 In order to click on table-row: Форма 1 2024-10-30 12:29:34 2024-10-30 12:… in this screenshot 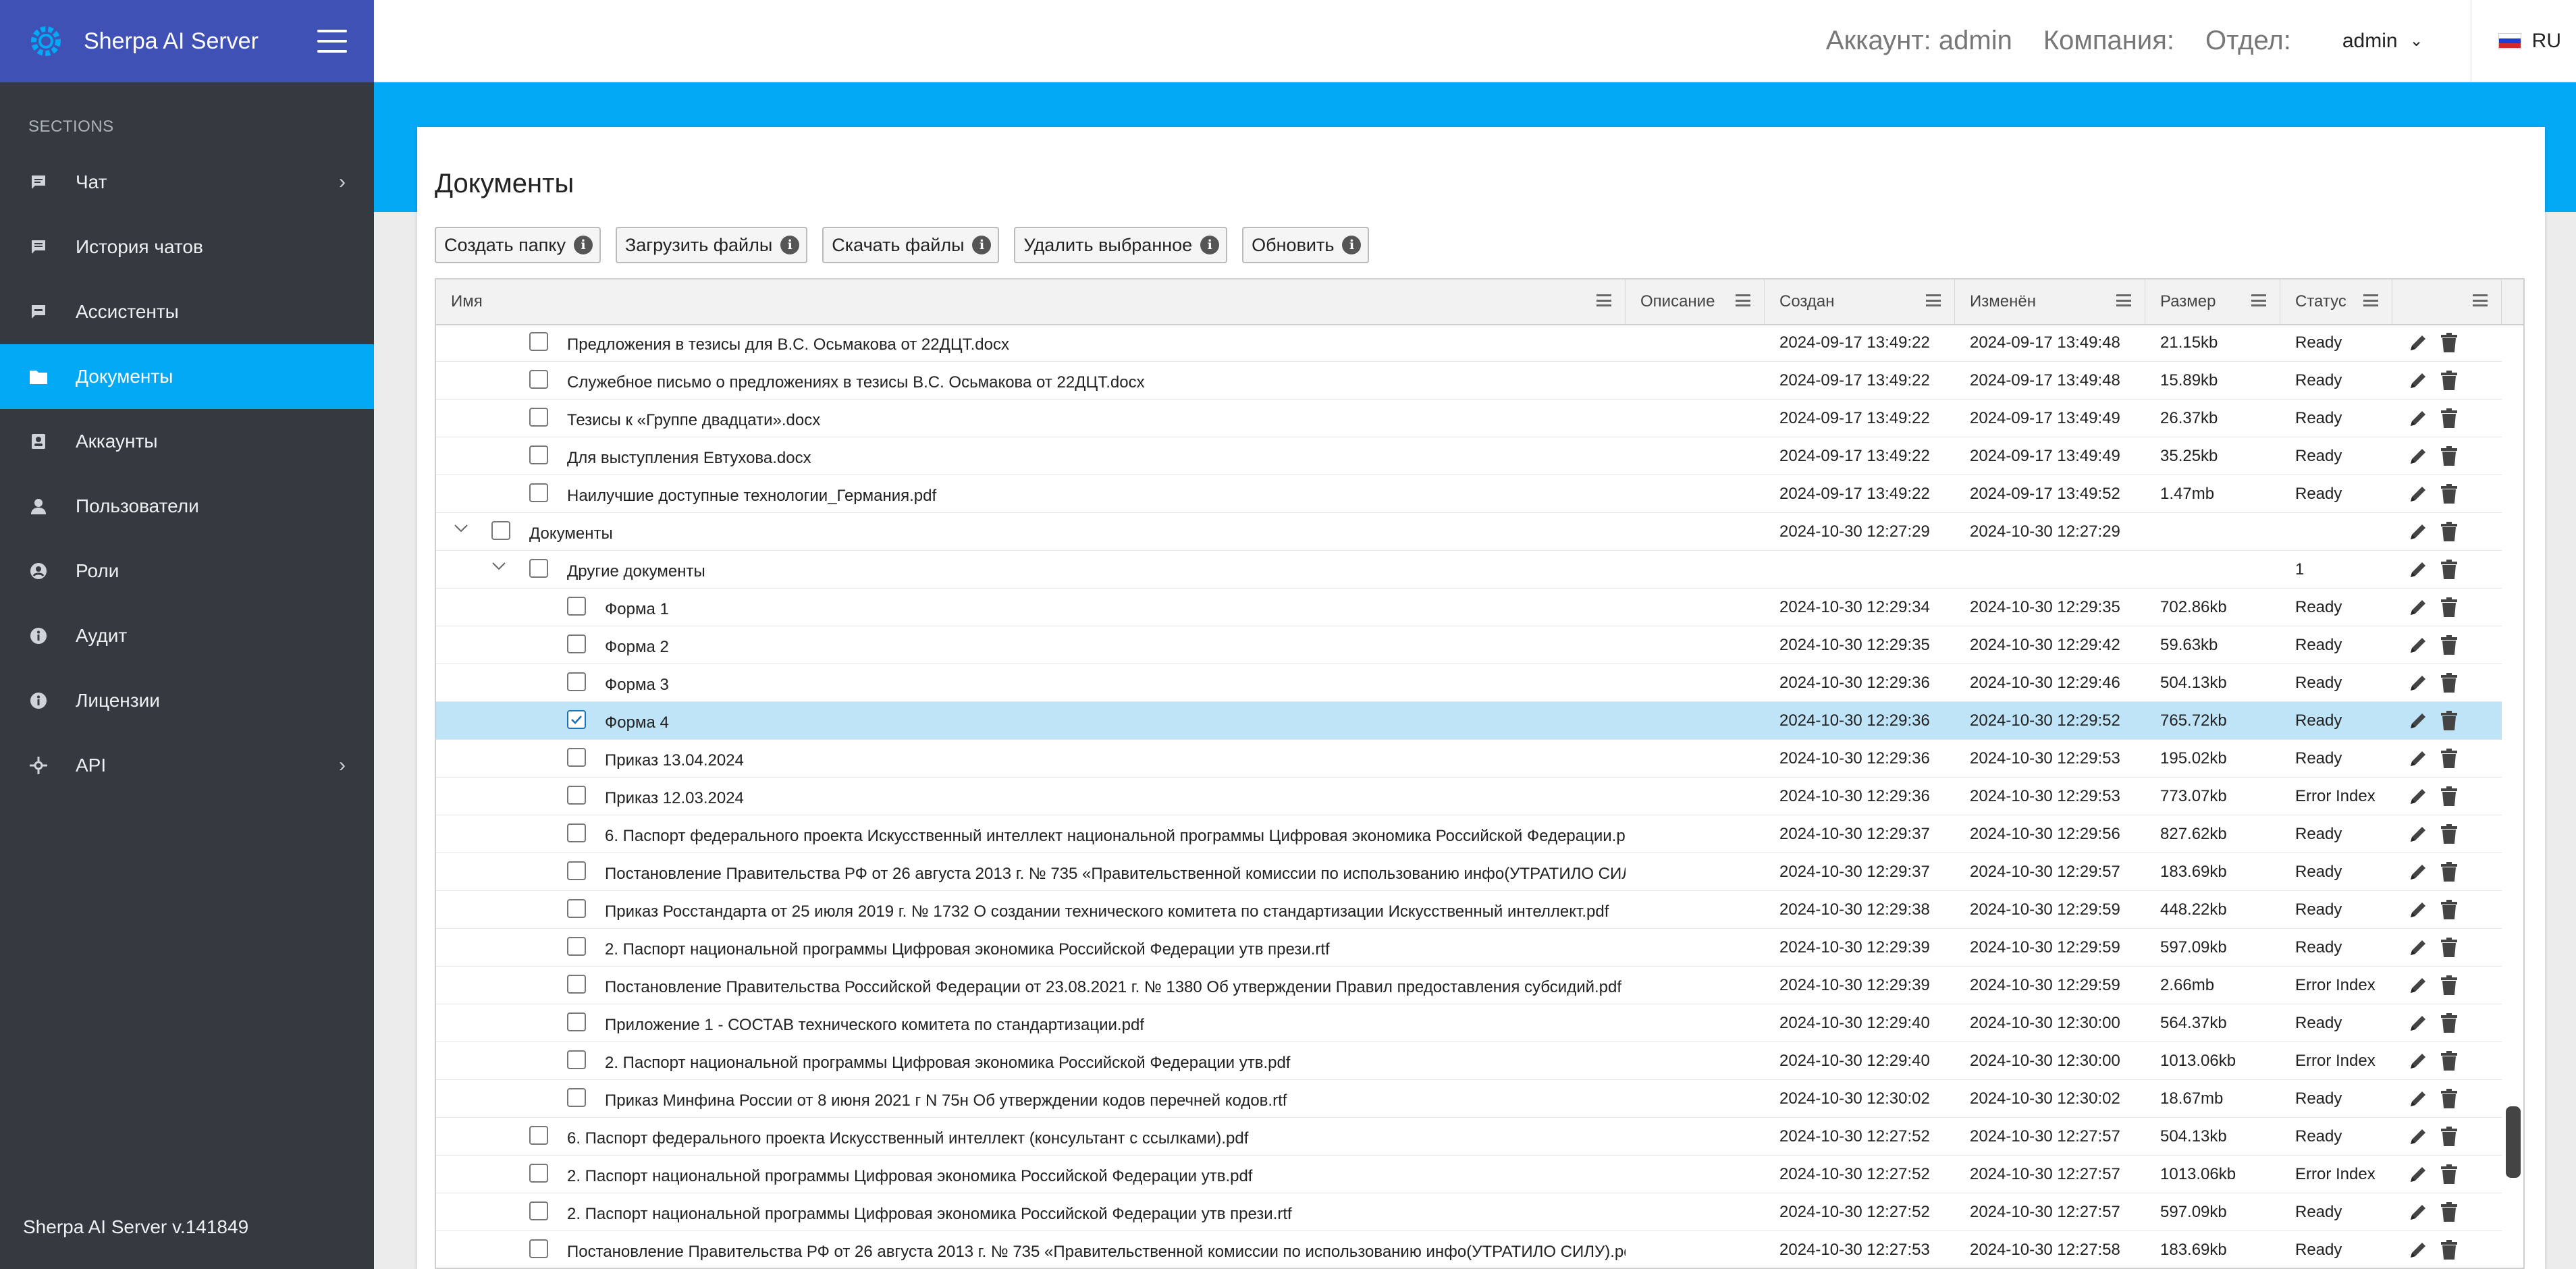, I will do `click(1469, 607)`.